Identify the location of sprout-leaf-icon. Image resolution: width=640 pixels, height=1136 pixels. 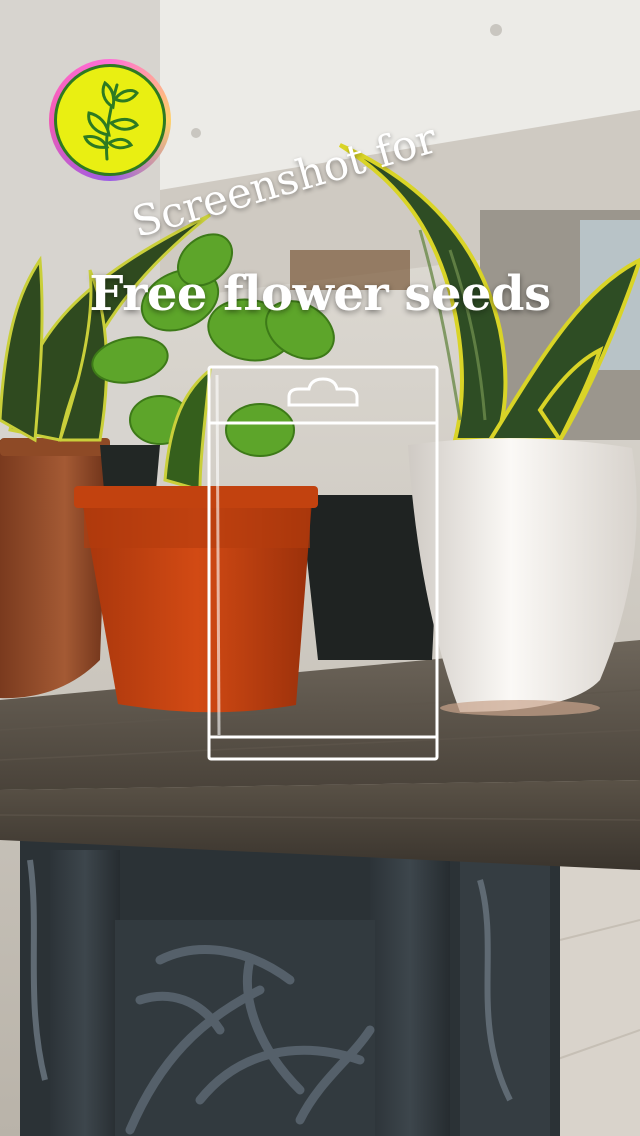
(110, 120).